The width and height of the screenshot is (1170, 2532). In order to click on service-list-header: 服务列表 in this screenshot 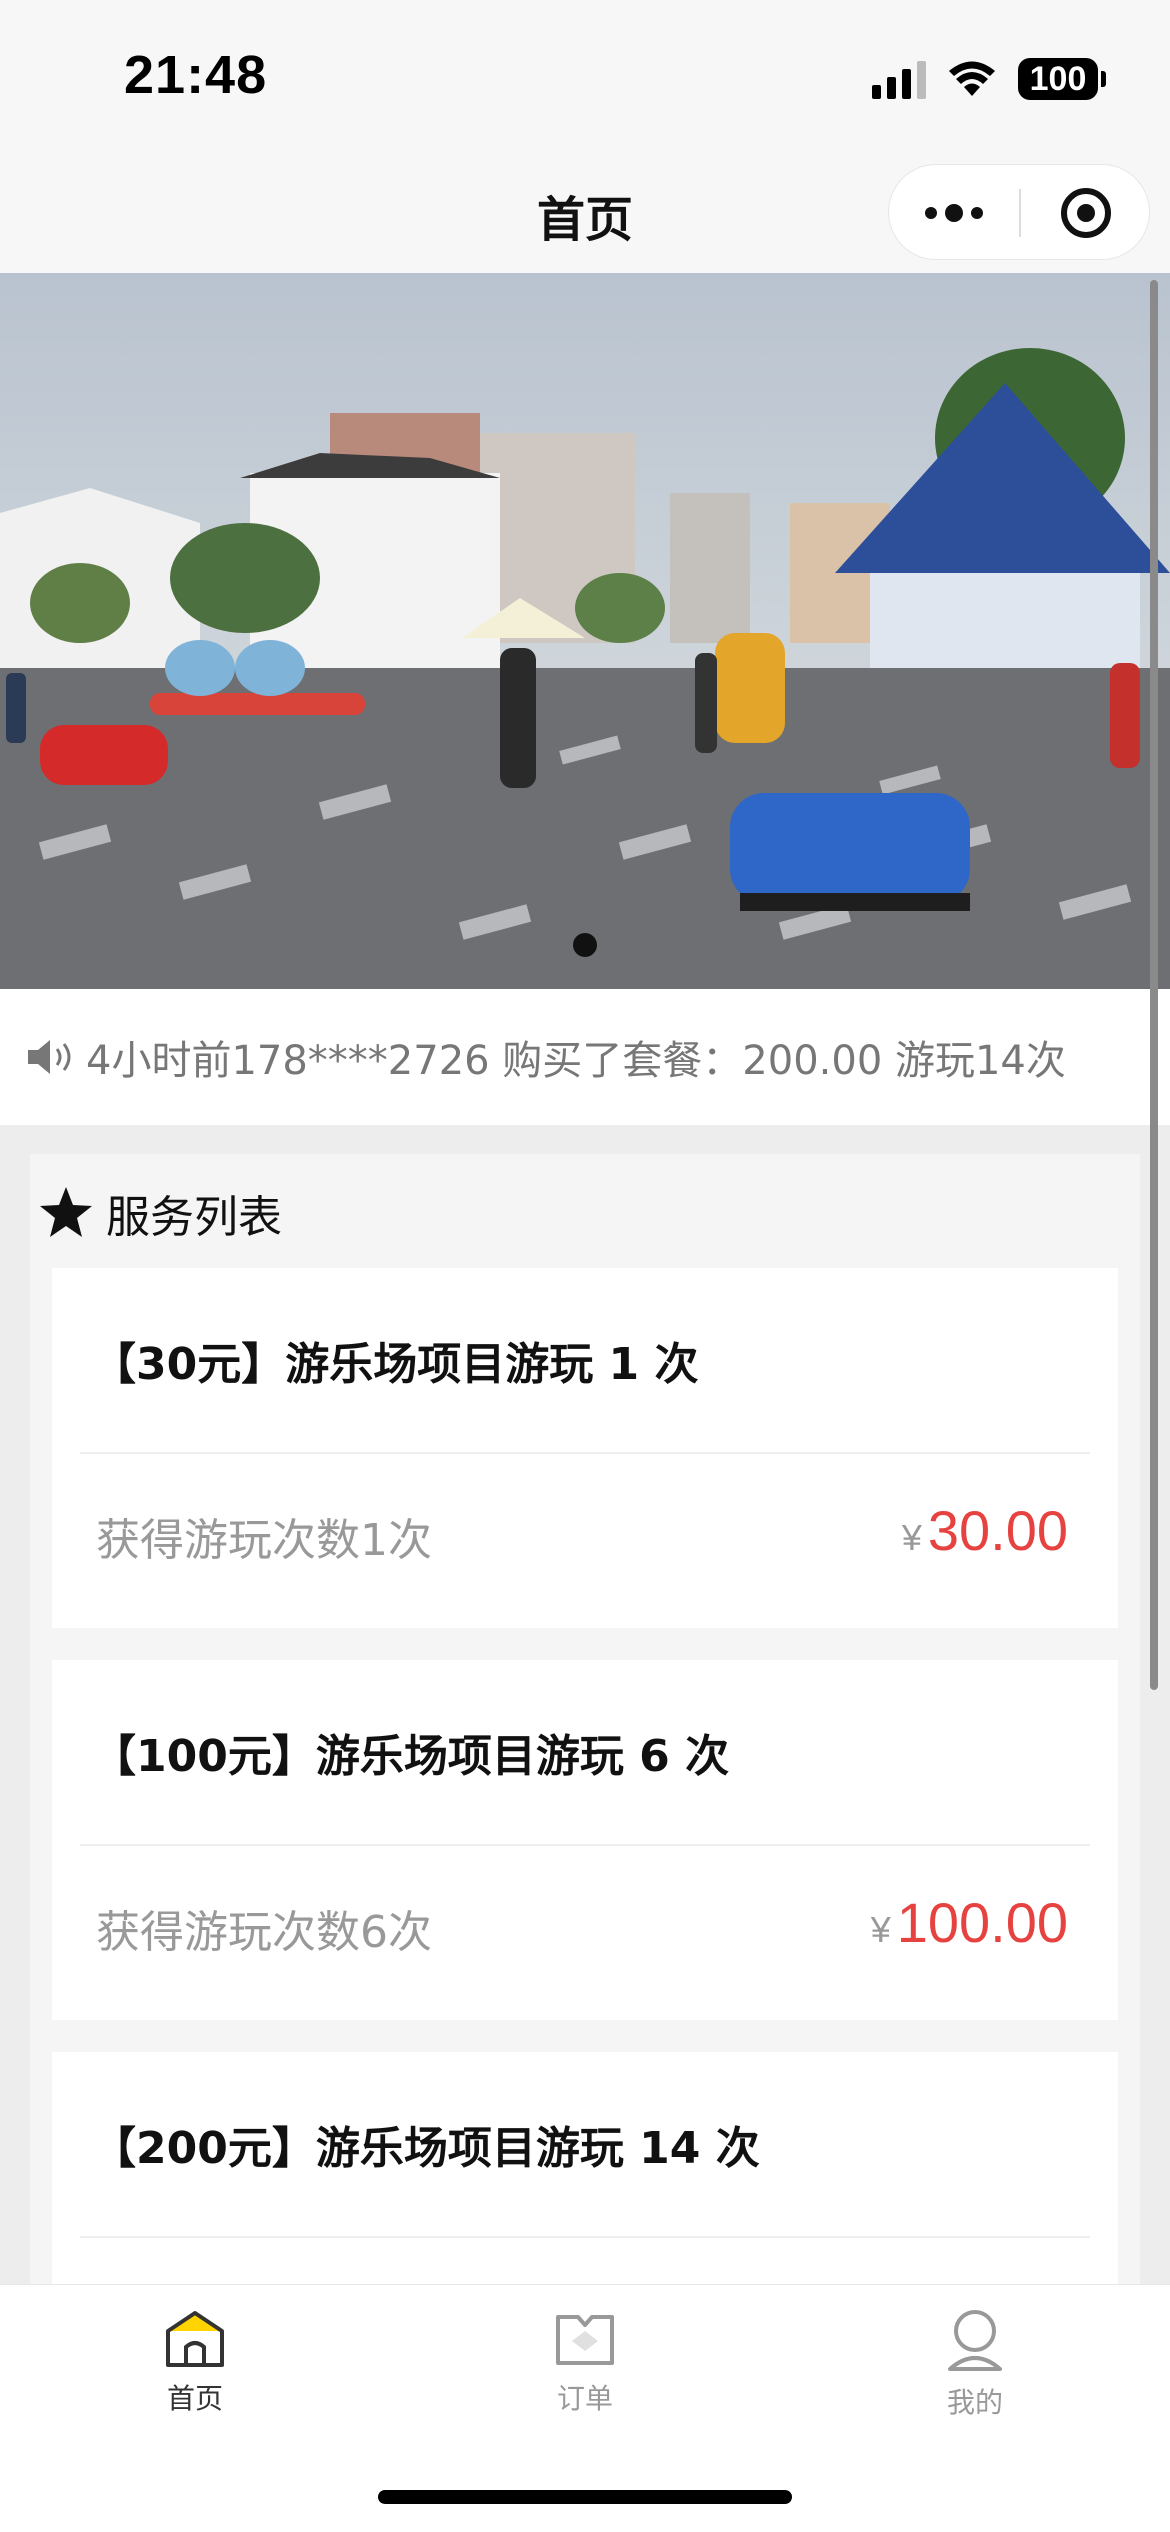, I will do `click(160, 1213)`.